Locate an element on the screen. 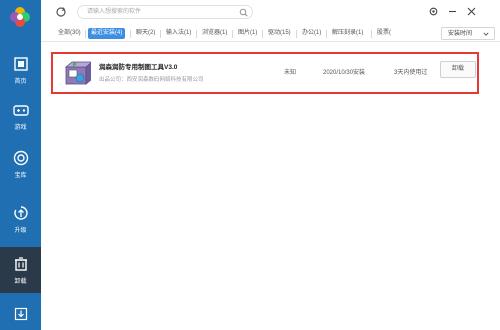 This screenshot has height=330, width=500. tab-input: 输入法(1) is located at coordinates (178, 33).